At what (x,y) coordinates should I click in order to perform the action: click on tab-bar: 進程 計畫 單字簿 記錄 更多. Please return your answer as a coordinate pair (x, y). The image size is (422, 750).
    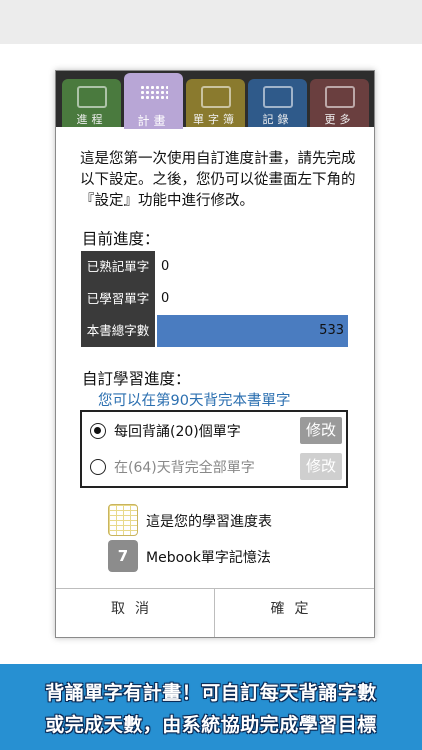
    Looking at the image, I should click on (215, 100).